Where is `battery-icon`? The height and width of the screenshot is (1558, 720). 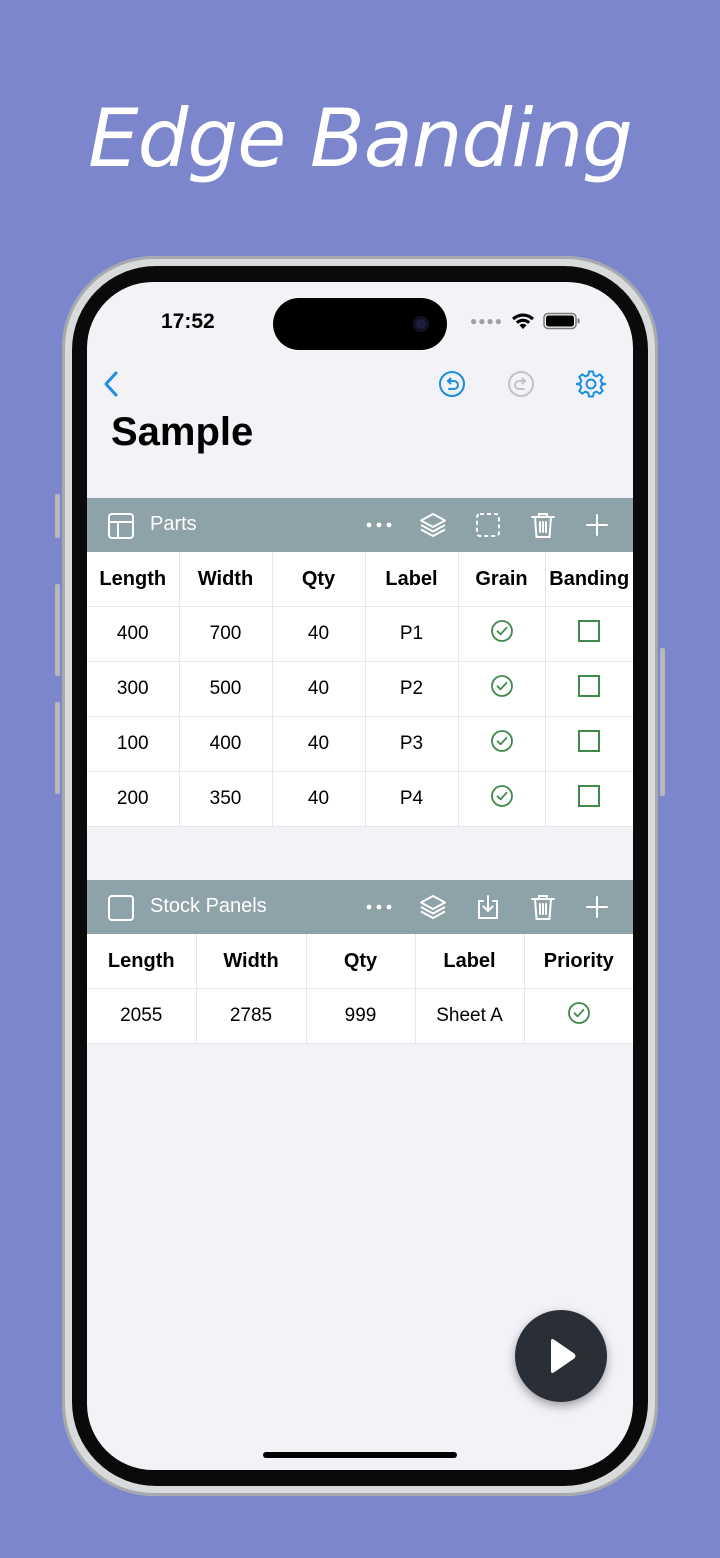 battery-icon is located at coordinates (561, 321).